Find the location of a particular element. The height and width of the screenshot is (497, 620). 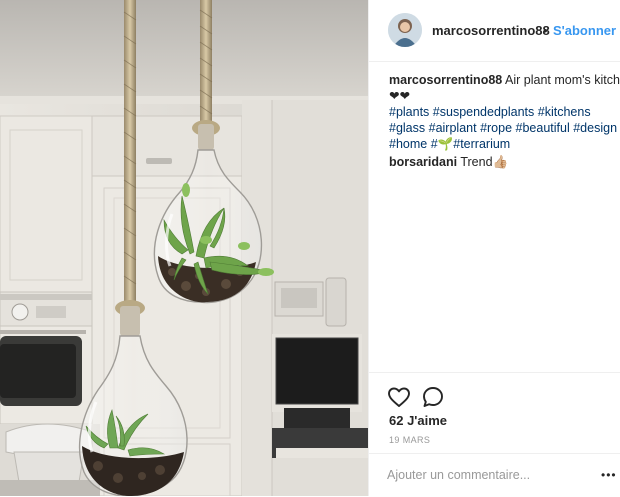

post-date: 19 MARS is located at coordinates (410, 440).